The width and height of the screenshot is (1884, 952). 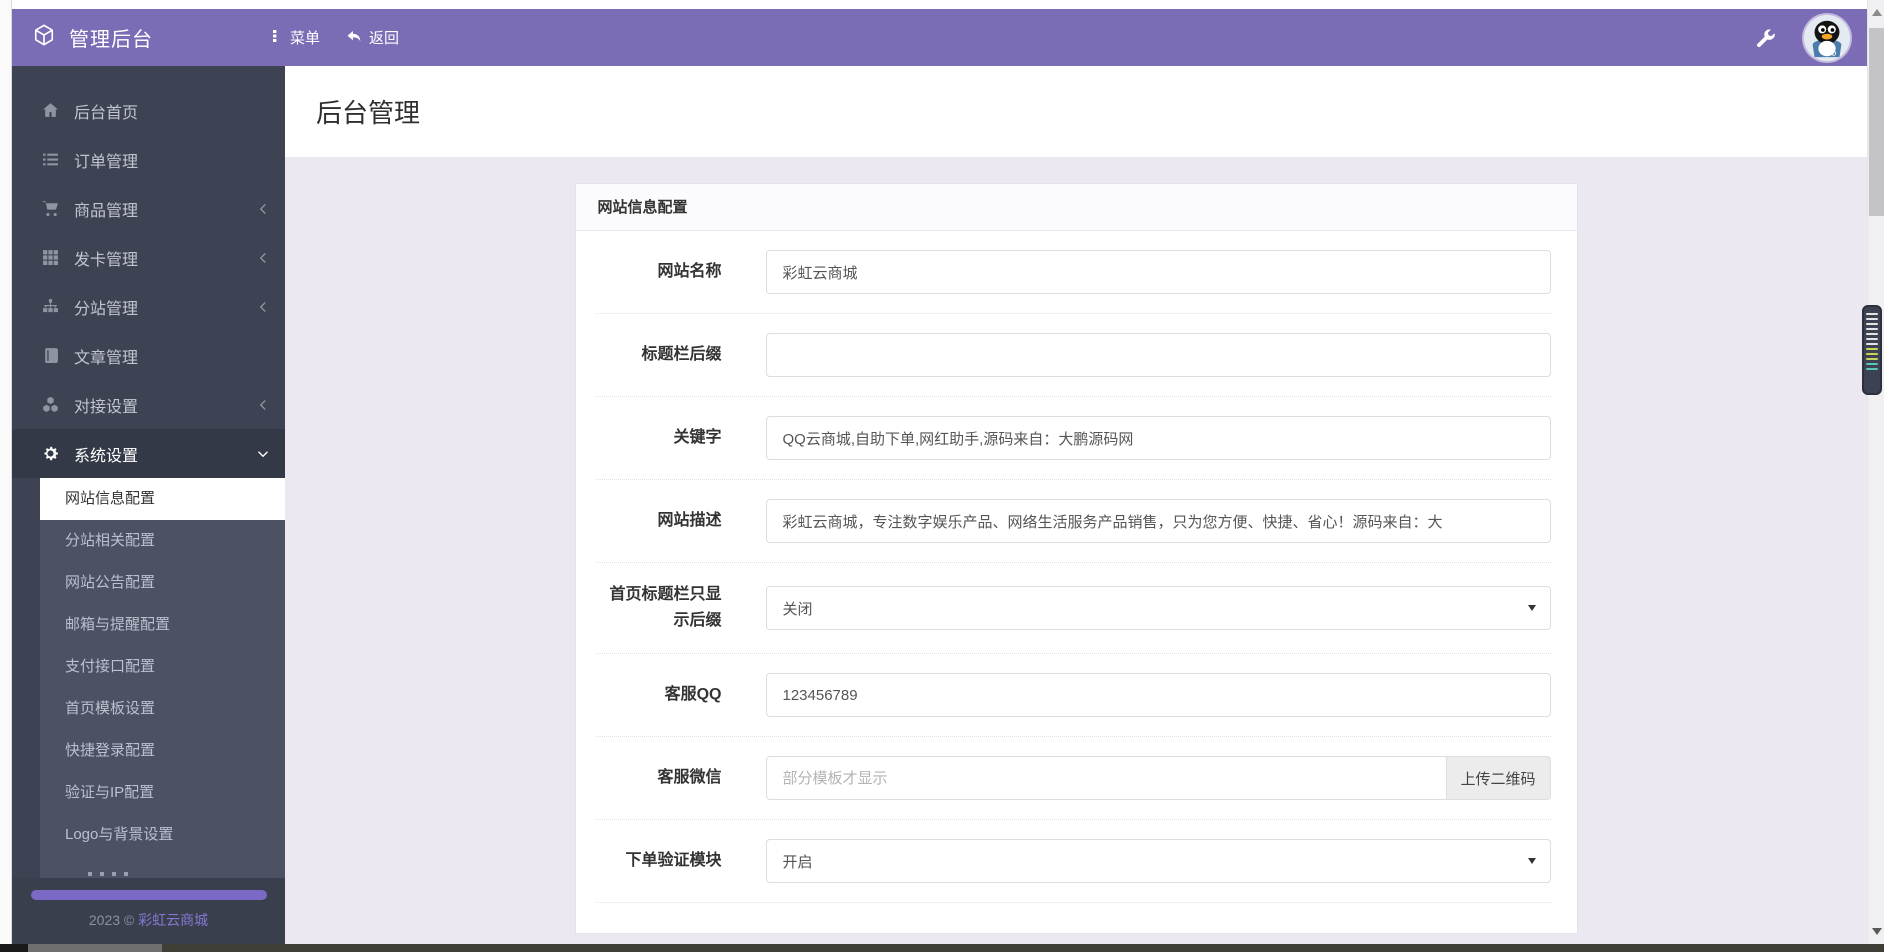 What do you see at coordinates (1531, 608) in the screenshot?
I see `caret-down-icon` at bounding box center [1531, 608].